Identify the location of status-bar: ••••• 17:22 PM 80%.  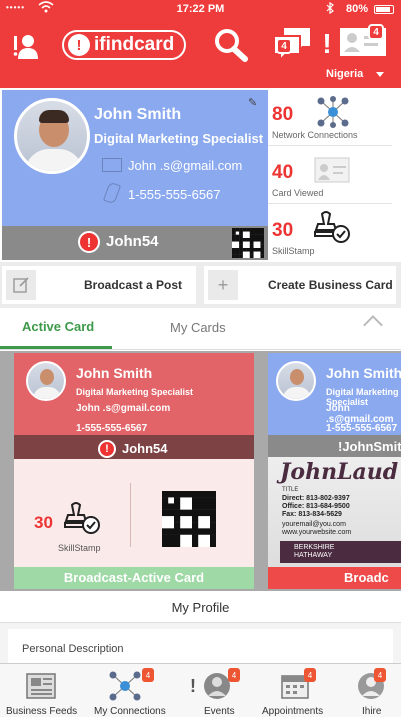
(200, 9).